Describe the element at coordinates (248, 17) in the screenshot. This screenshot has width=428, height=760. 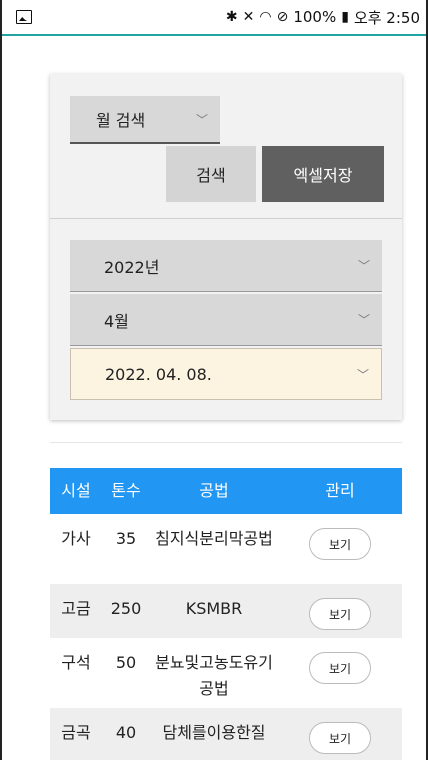
I see `mute-icon: ✕` at that location.